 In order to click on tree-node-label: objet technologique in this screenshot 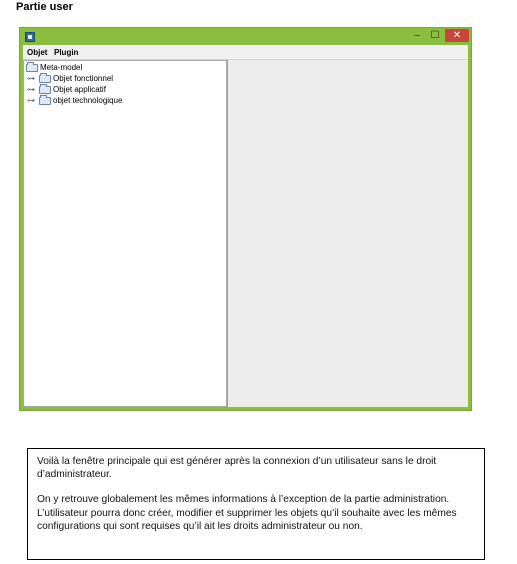, I will do `click(88, 100)`.